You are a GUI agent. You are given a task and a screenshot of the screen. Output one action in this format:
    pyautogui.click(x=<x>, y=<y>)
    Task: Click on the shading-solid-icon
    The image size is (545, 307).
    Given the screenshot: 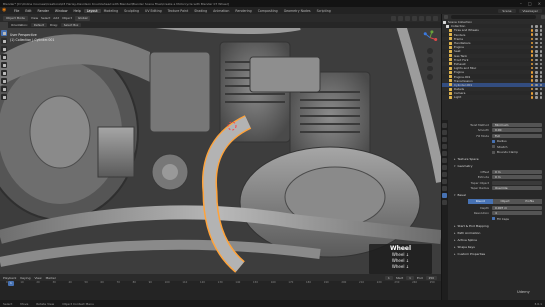 What is the action you would take?
    pyautogui.click(x=421, y=18)
    